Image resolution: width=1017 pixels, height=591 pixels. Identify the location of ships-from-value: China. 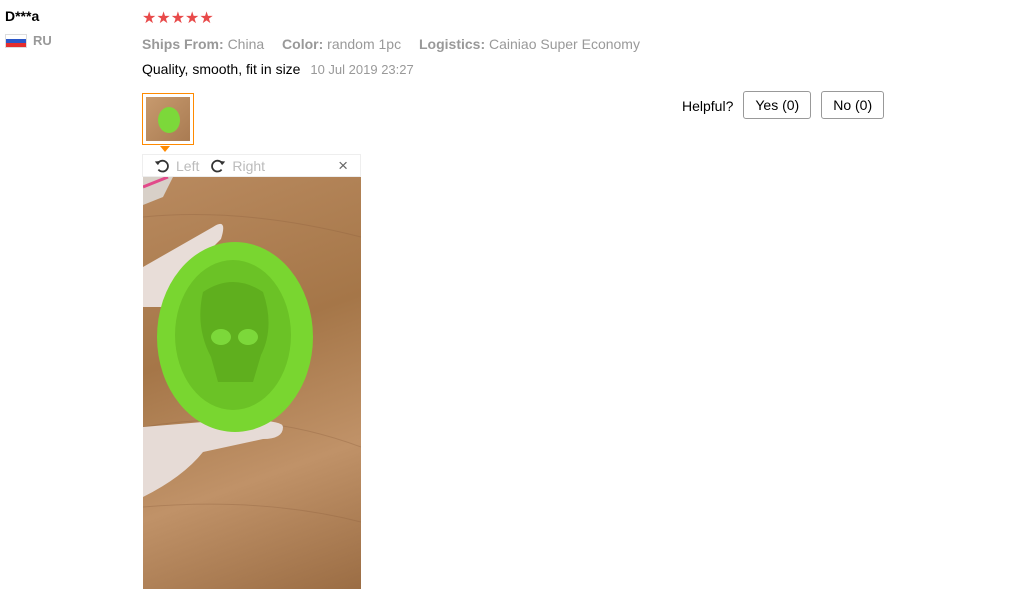
(246, 44).